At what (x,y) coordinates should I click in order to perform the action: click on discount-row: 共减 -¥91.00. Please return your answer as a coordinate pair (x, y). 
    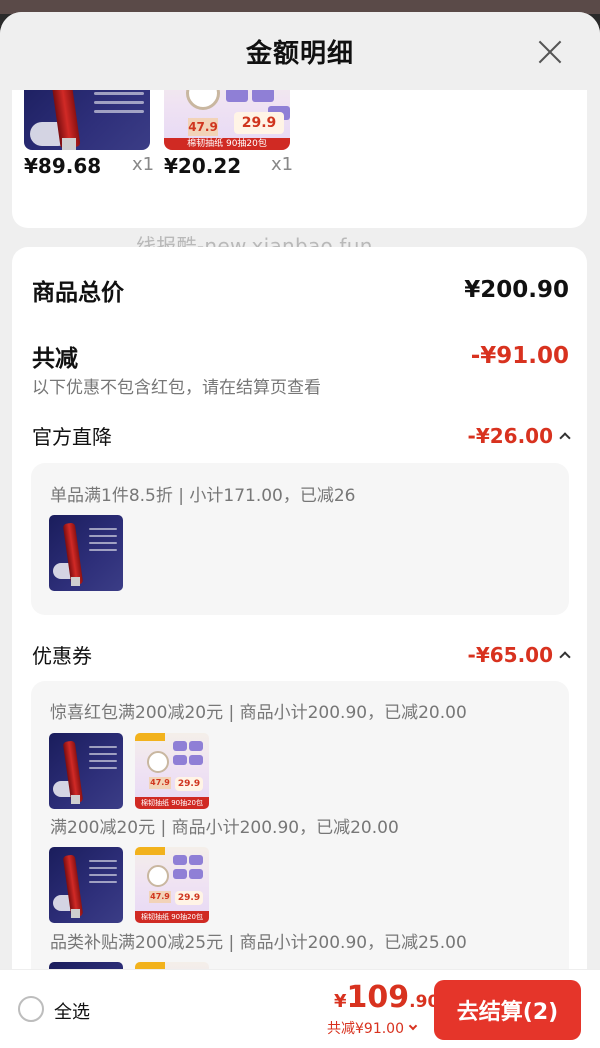
    Looking at the image, I should click on (300, 356).